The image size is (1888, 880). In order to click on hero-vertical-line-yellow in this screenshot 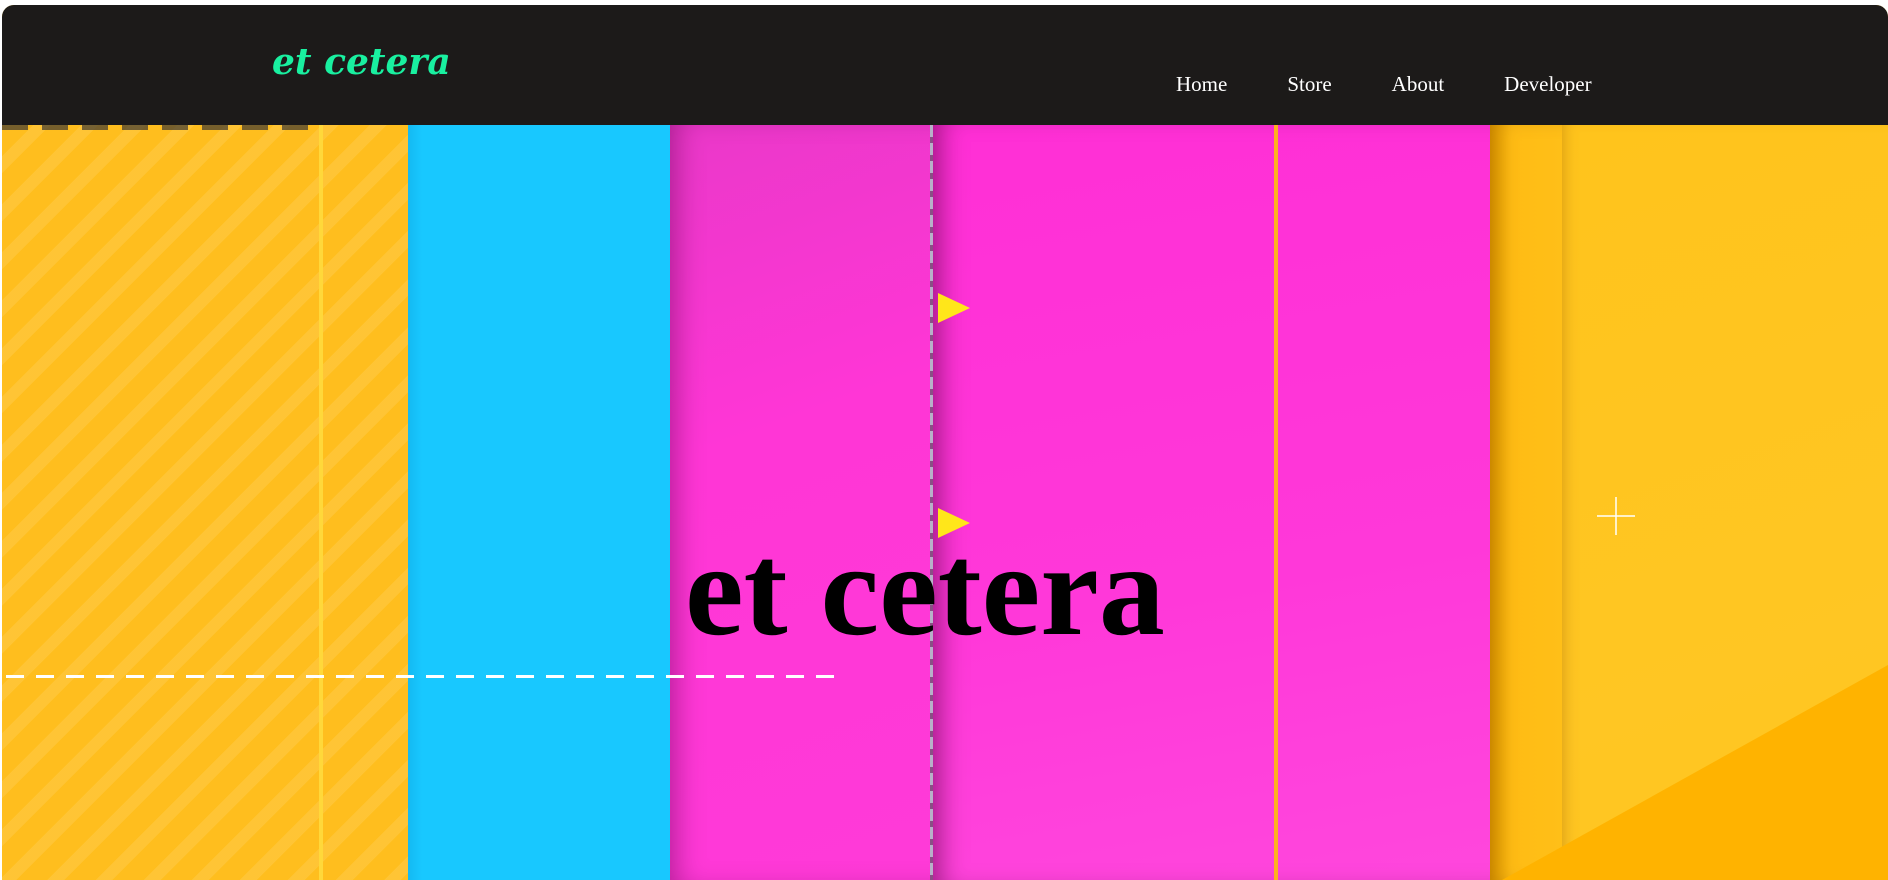, I will do `click(321, 502)`.